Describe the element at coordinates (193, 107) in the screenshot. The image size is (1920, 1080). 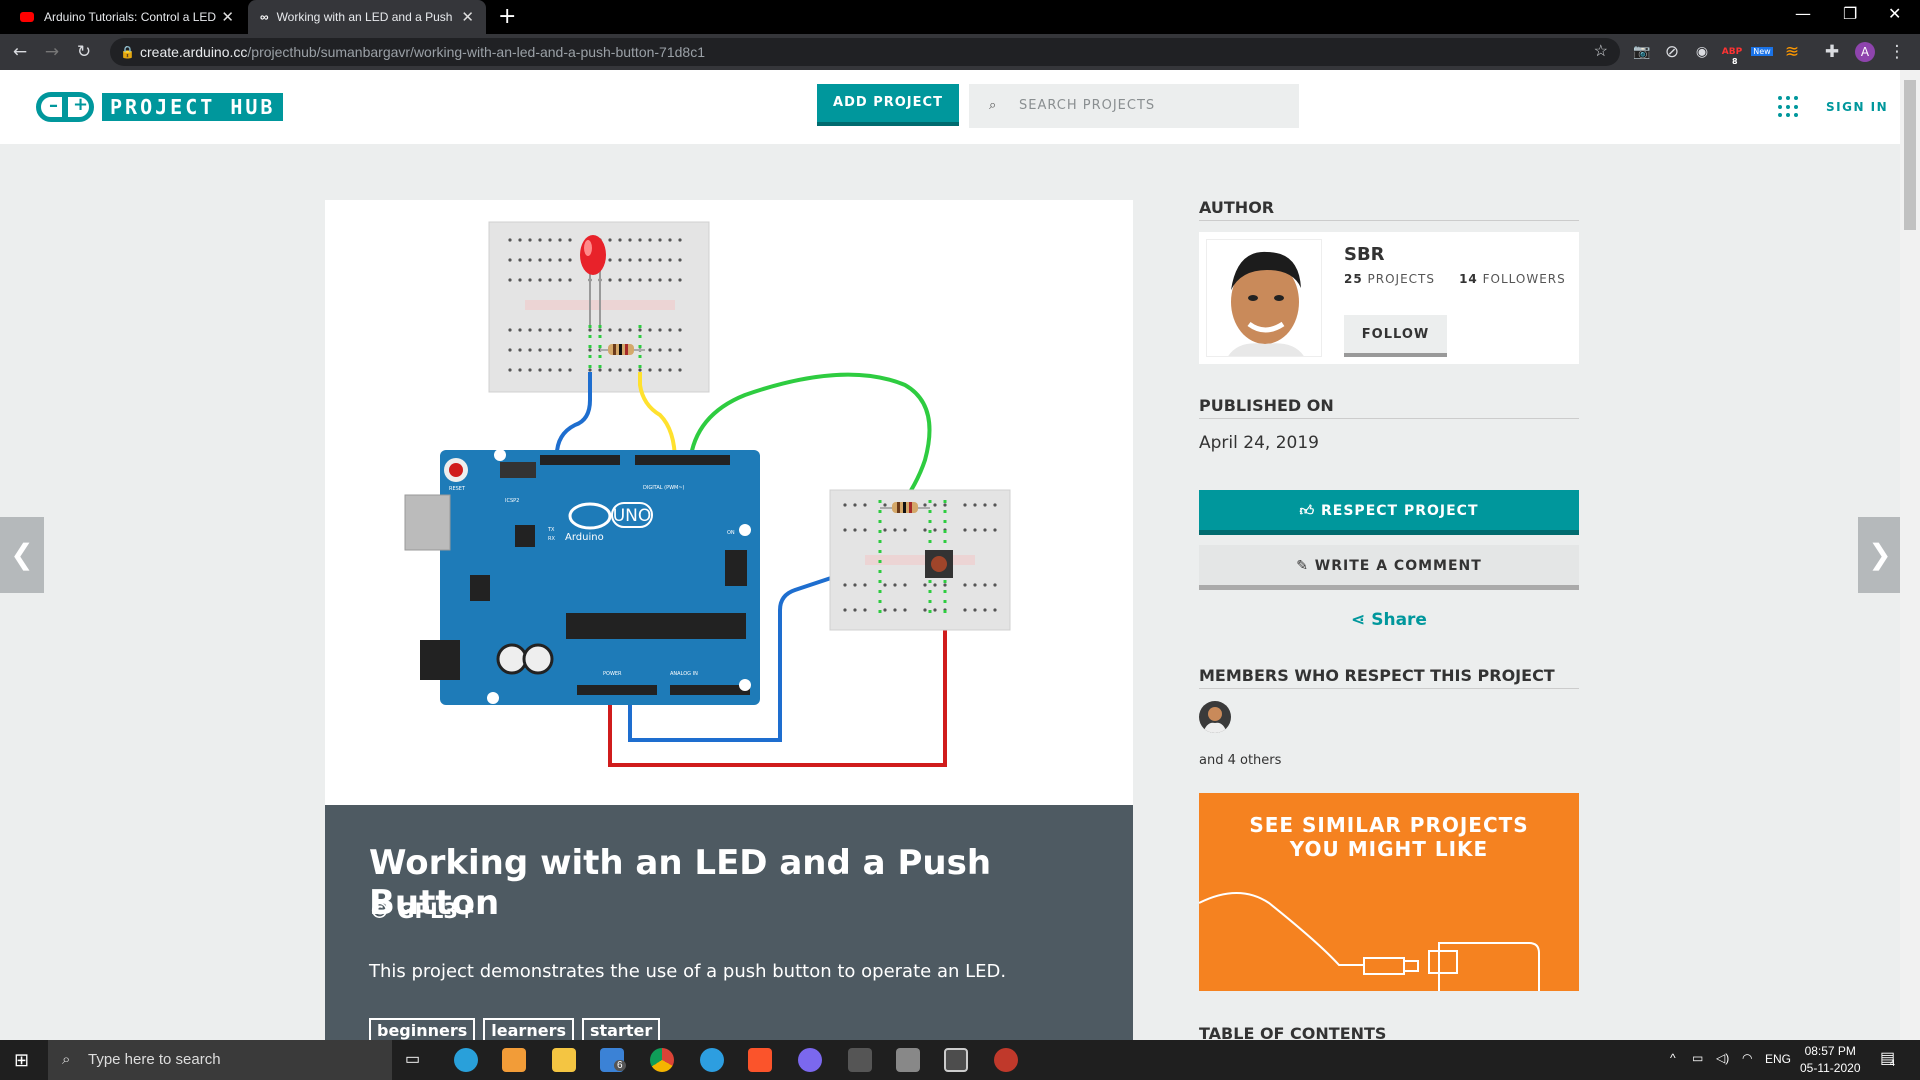
I see `logo-text: PROJECT HUB` at that location.